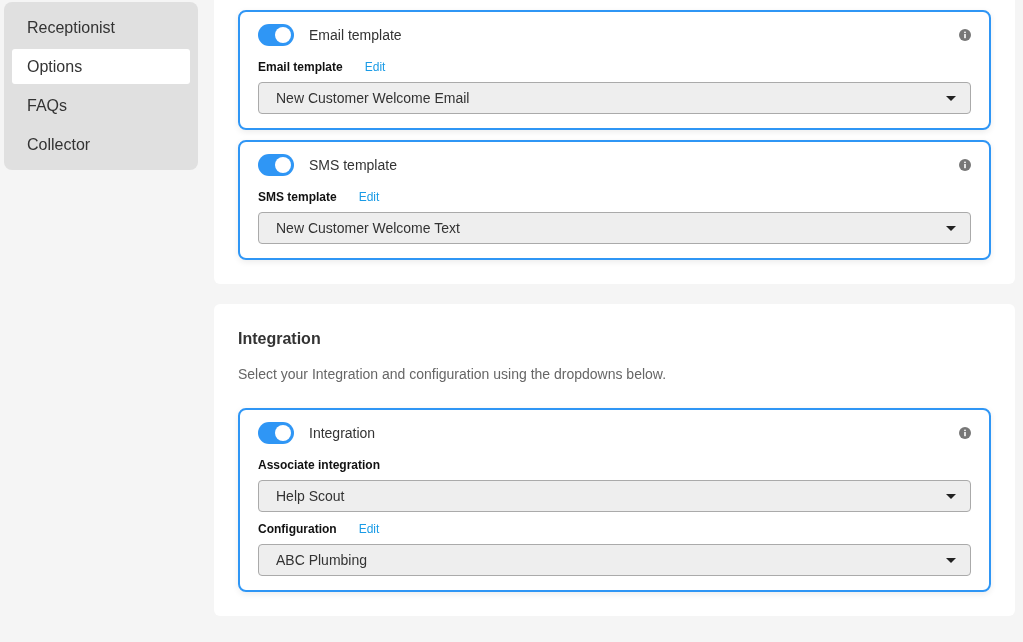  I want to click on field-label: Email template, so click(300, 67).